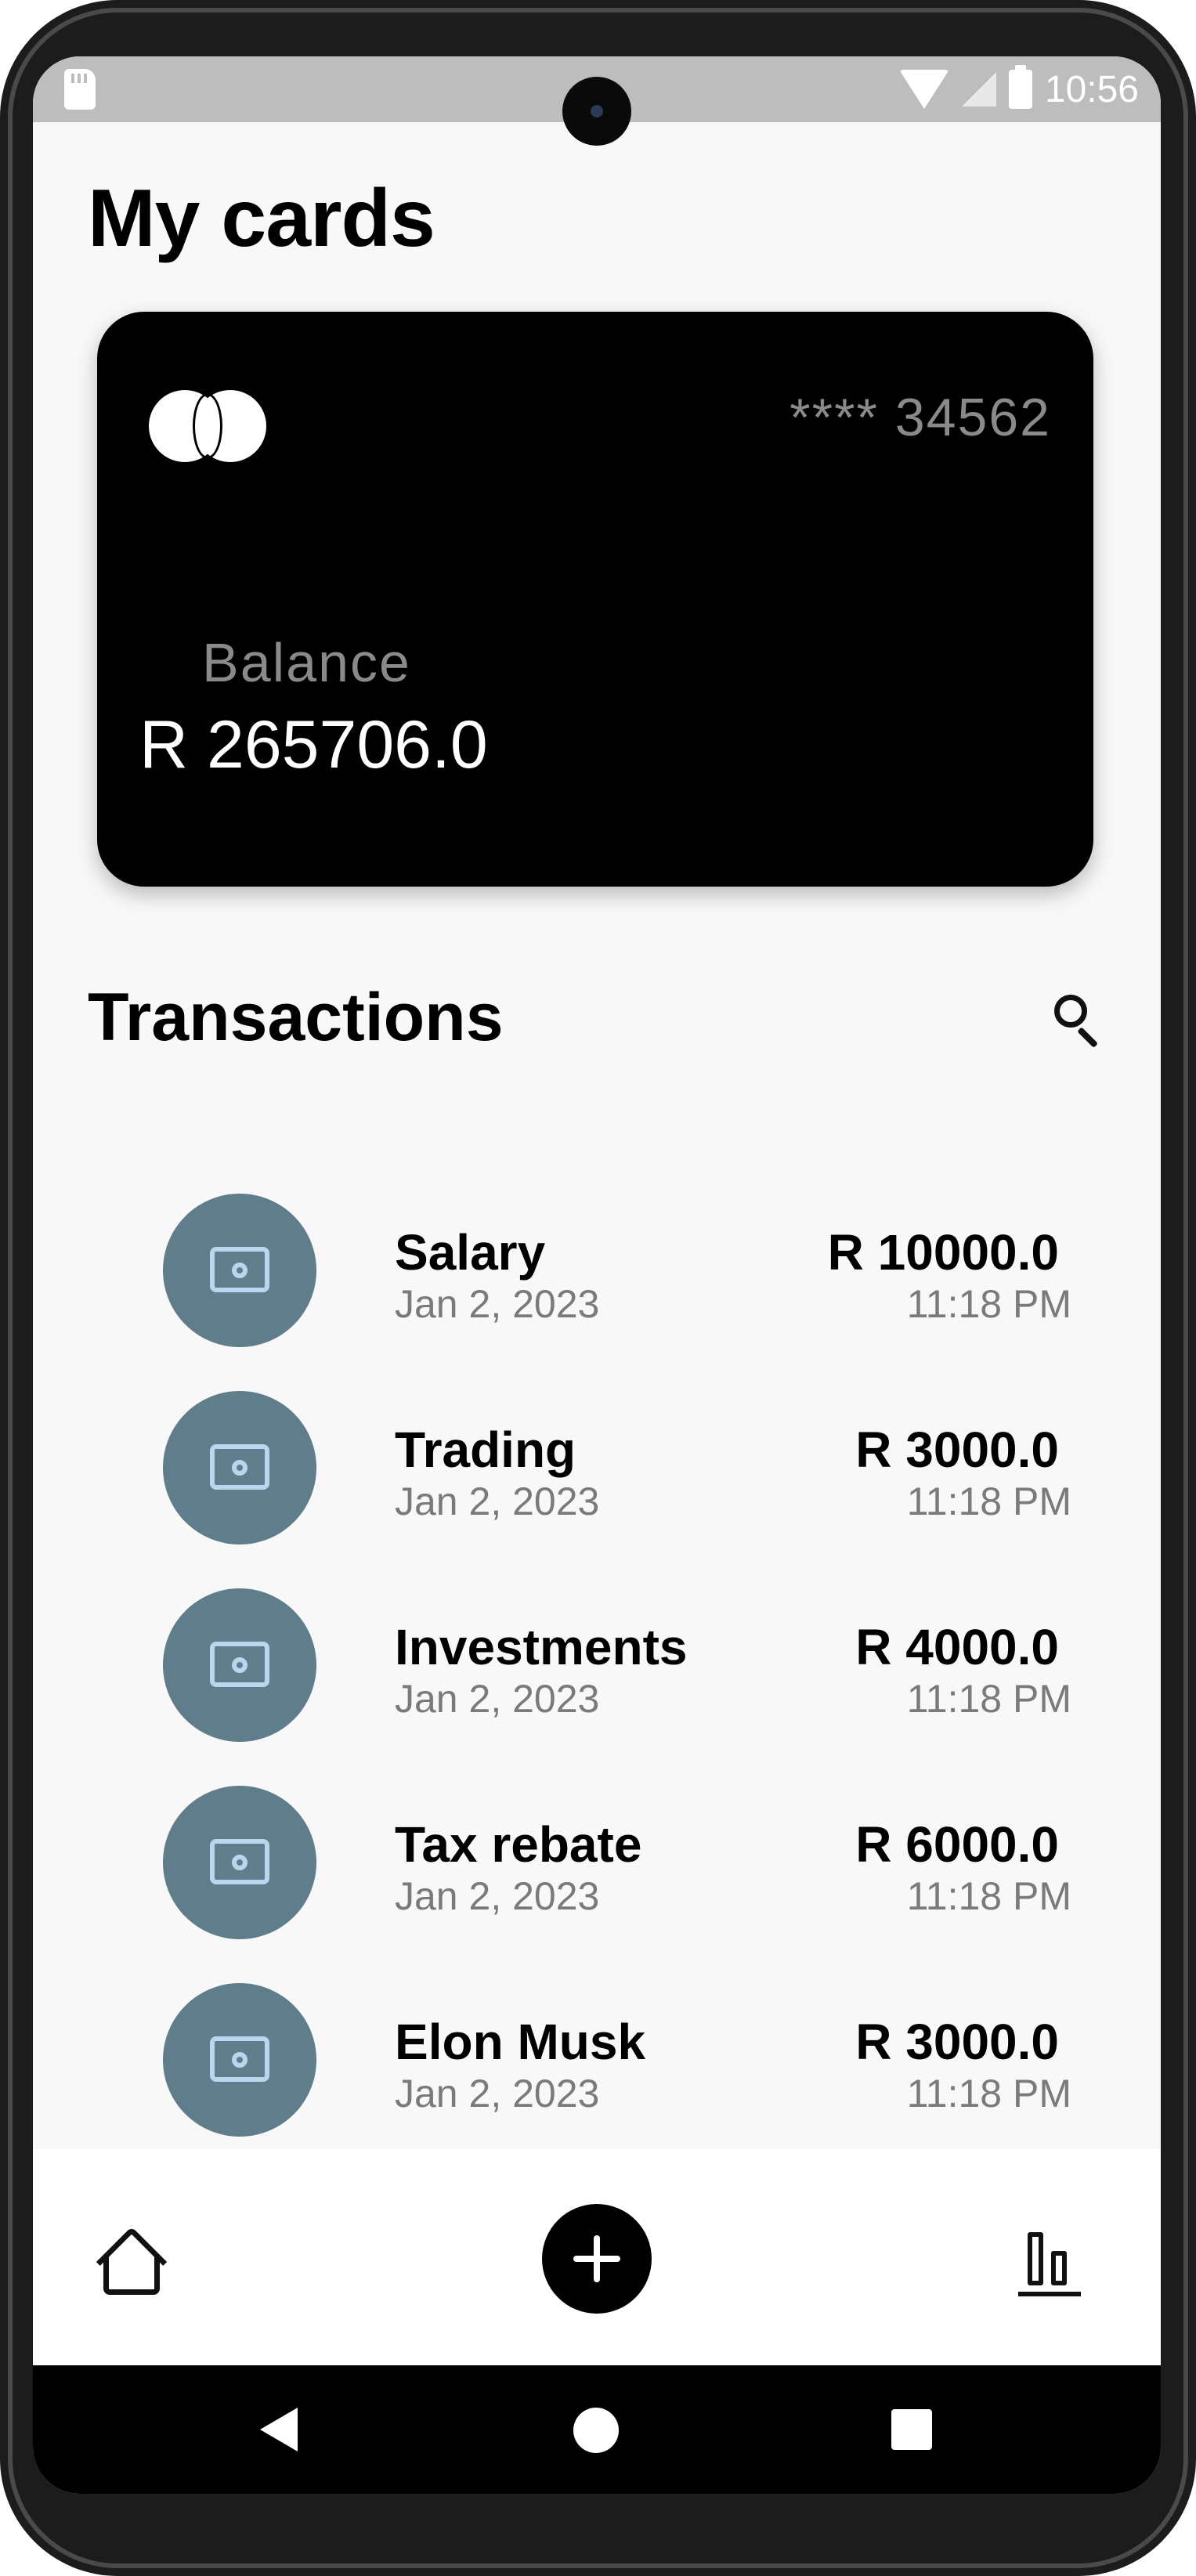 The height and width of the screenshot is (2576, 1196). I want to click on add-transaction-button, so click(597, 2259).